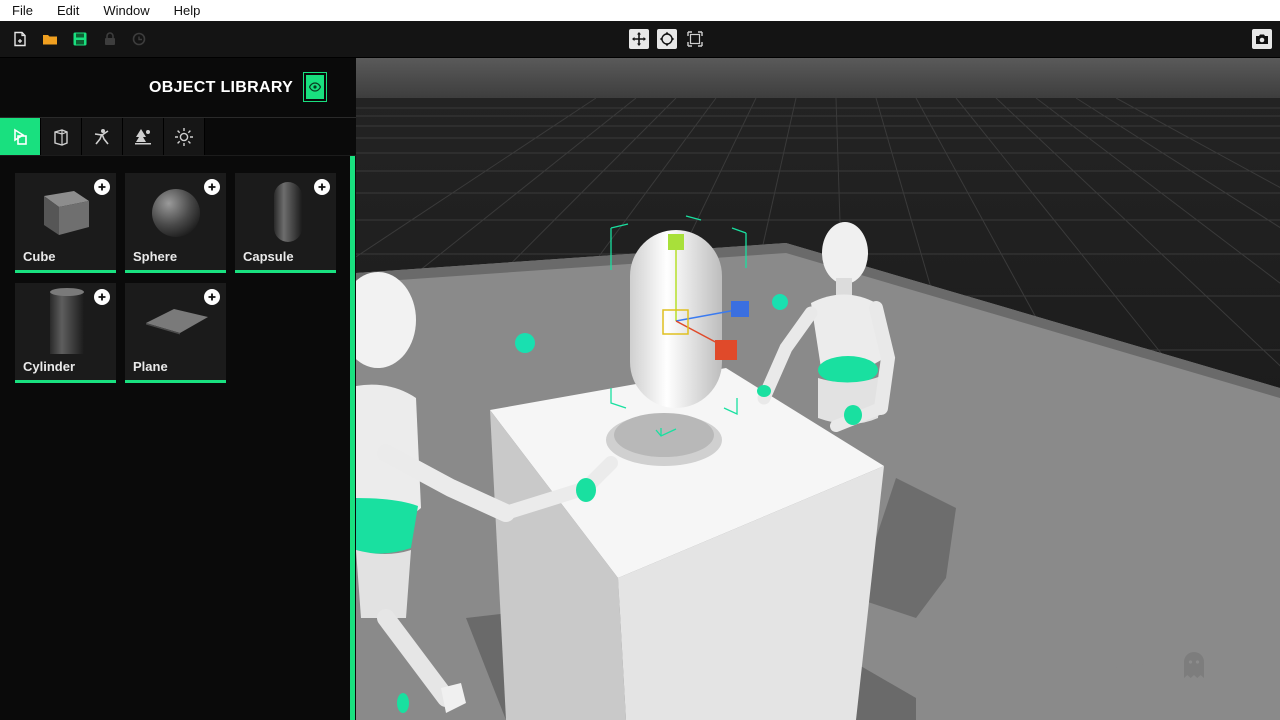 This screenshot has height=720, width=1280. I want to click on save-button, so click(80, 39).